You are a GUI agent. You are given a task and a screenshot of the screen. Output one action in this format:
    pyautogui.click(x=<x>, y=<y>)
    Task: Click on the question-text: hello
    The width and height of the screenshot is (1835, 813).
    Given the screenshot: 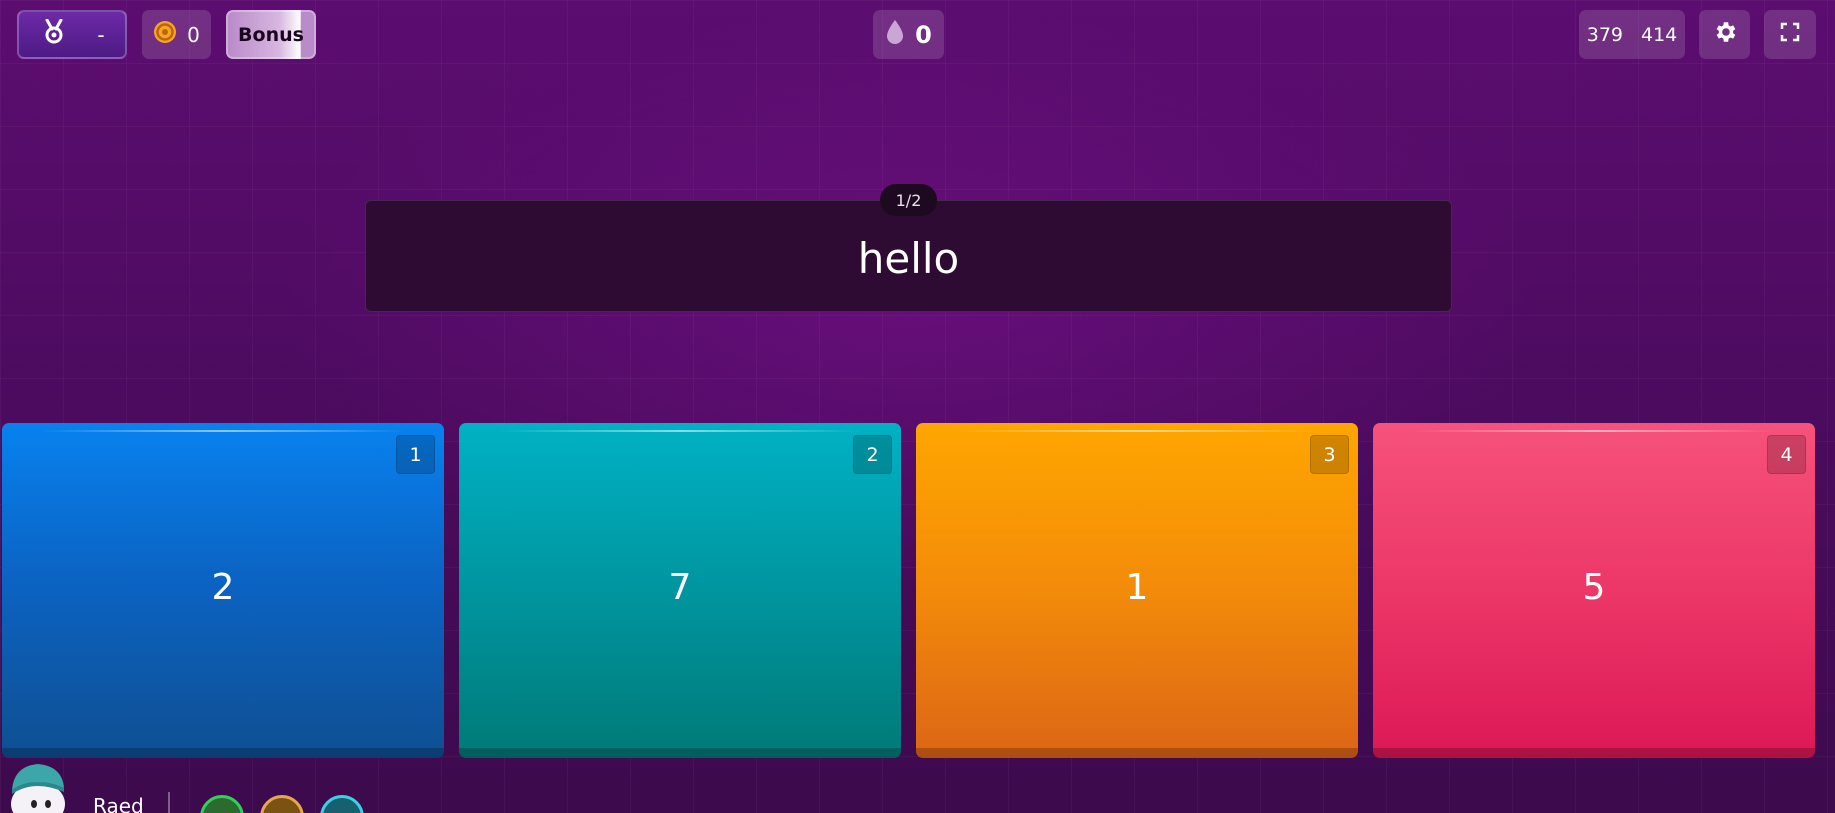 What is the action you would take?
    pyautogui.click(x=908, y=258)
    